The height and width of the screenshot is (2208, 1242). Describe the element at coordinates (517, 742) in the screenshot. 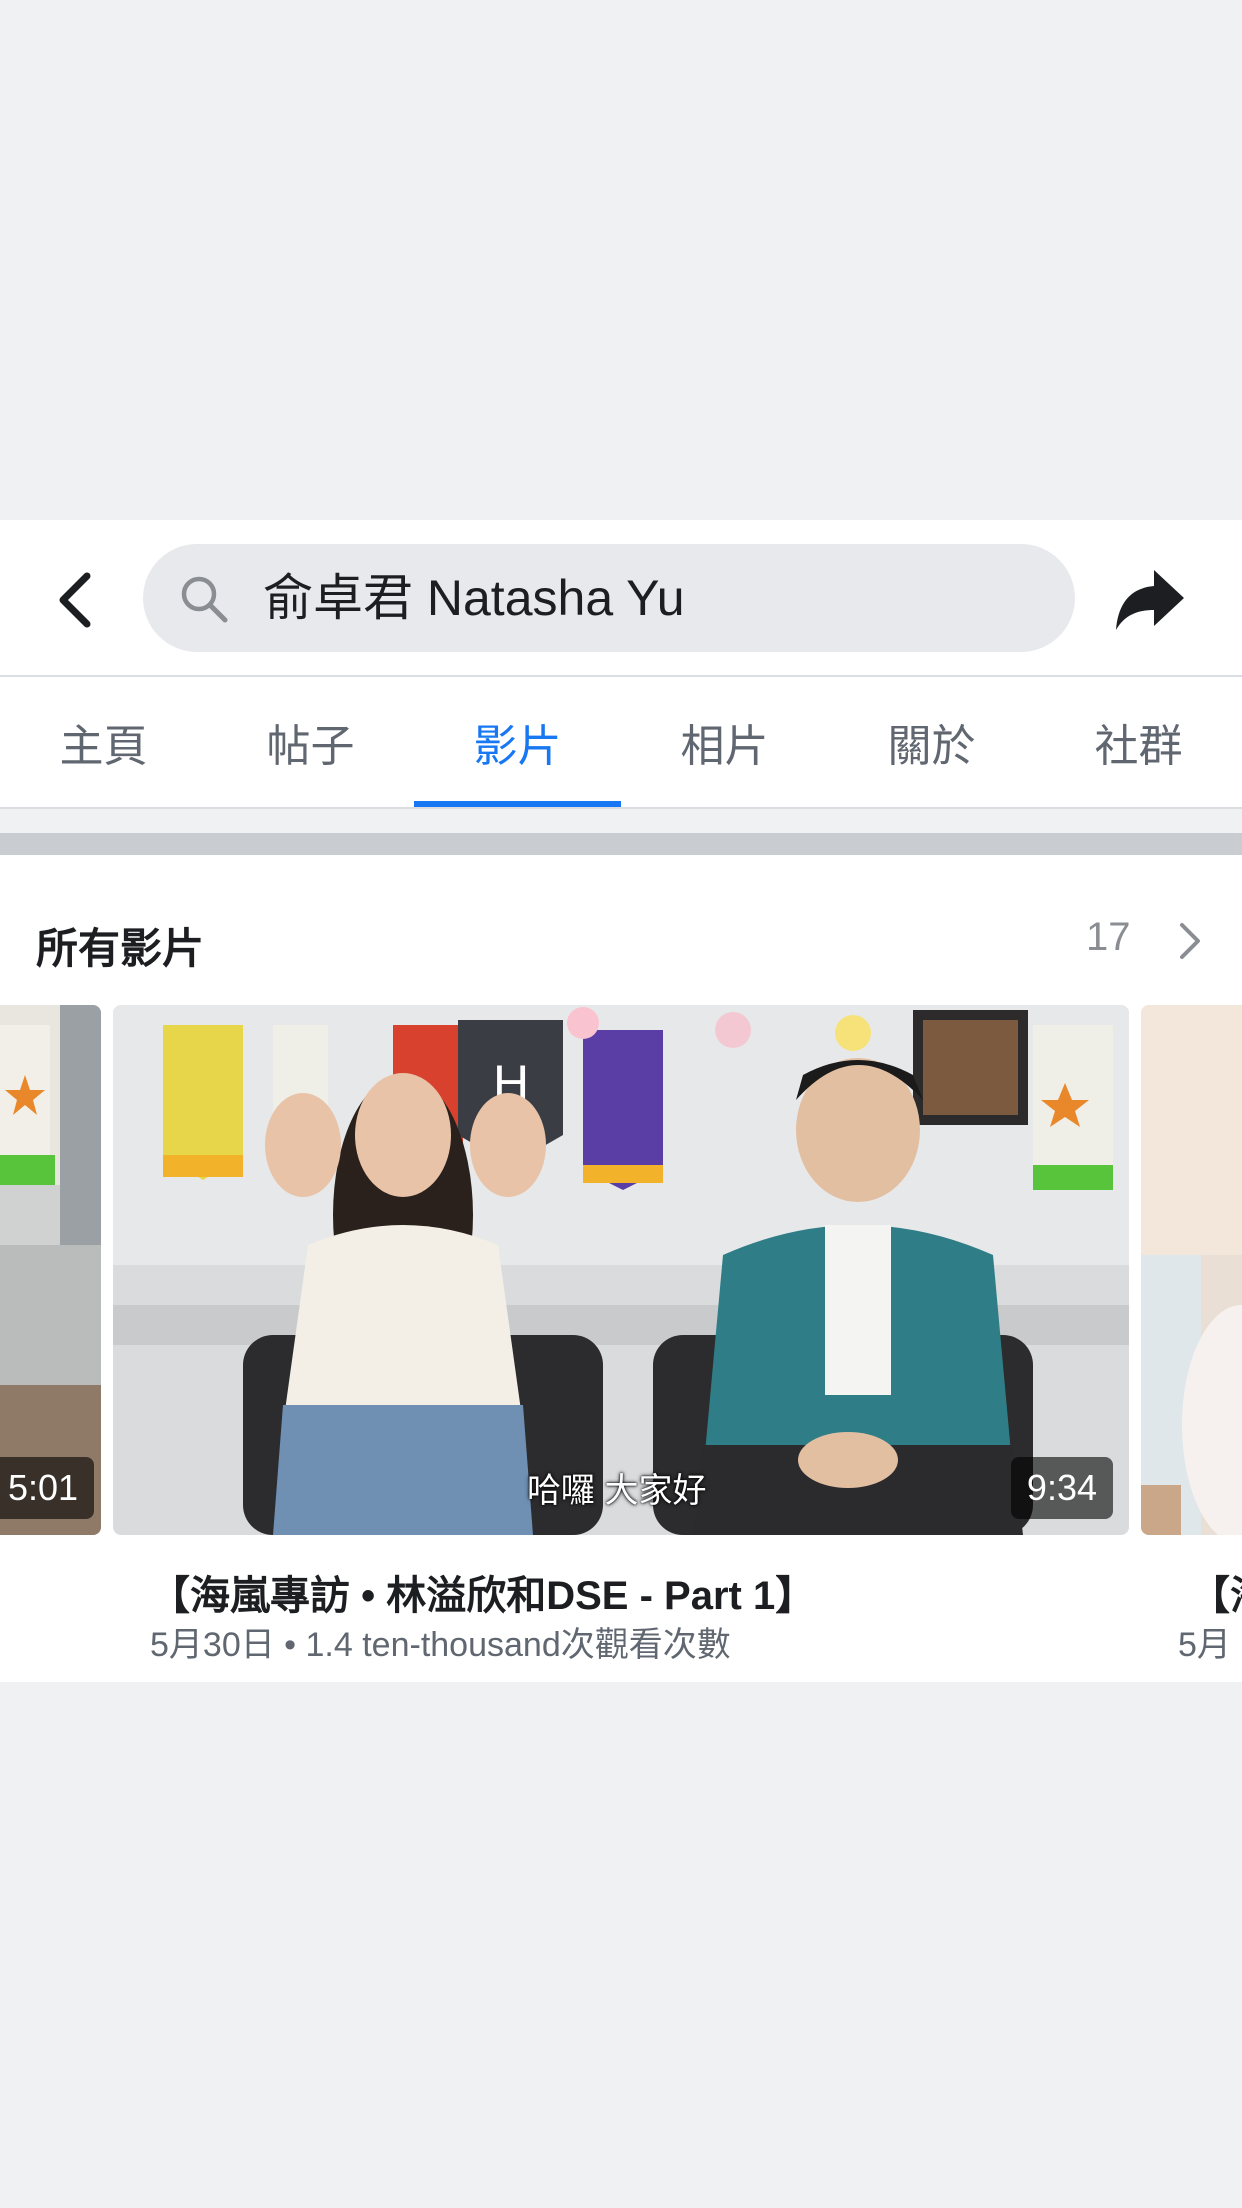

I see `tab-videos: 影片` at that location.